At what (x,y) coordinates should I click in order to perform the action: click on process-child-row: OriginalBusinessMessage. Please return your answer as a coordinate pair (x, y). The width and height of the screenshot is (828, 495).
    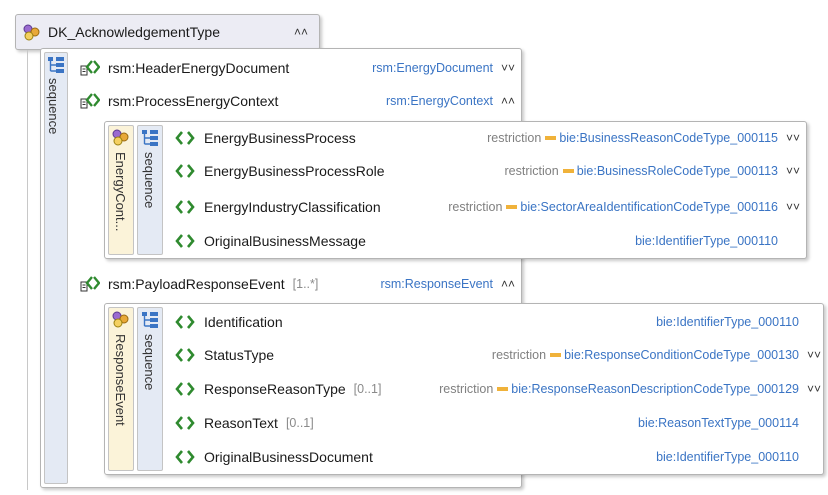
    Looking at the image, I should click on (289, 241).